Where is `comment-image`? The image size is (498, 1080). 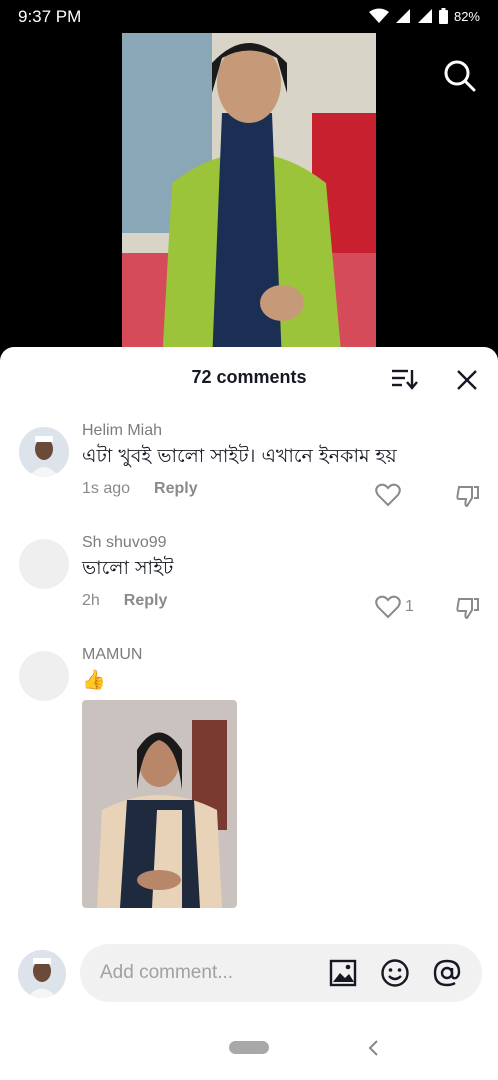 comment-image is located at coordinates (159, 804).